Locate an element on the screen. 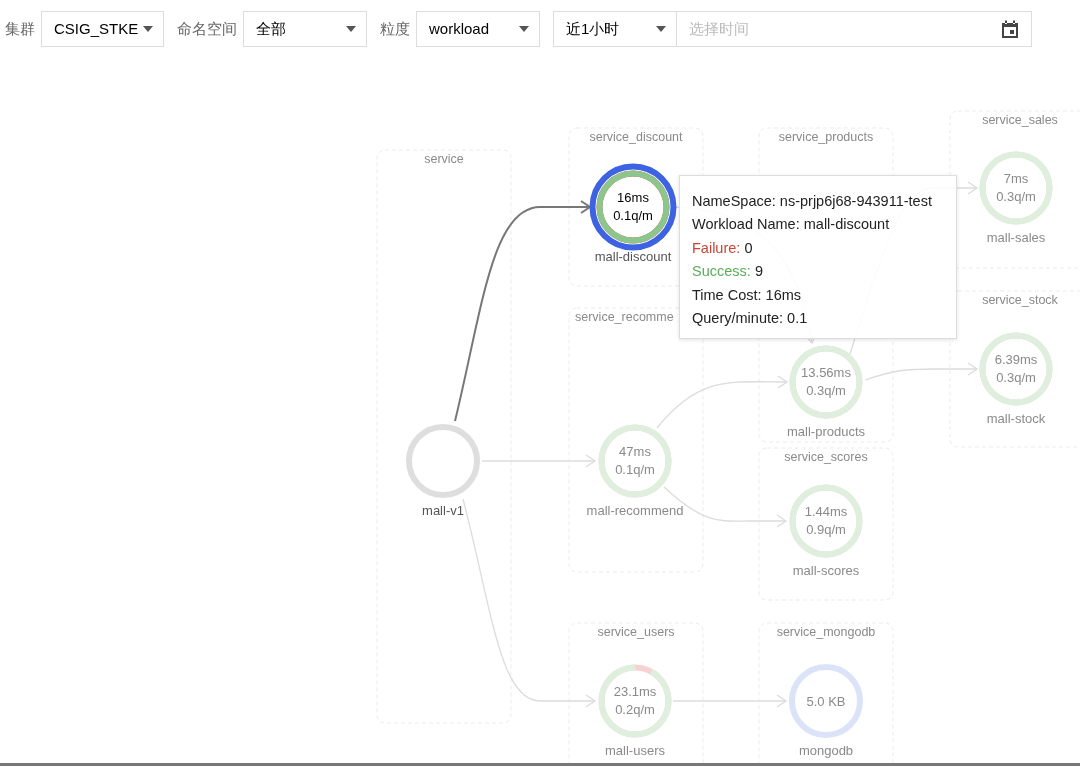 This screenshot has width=1080, height=768. tooltip-value: 9 is located at coordinates (758, 271).